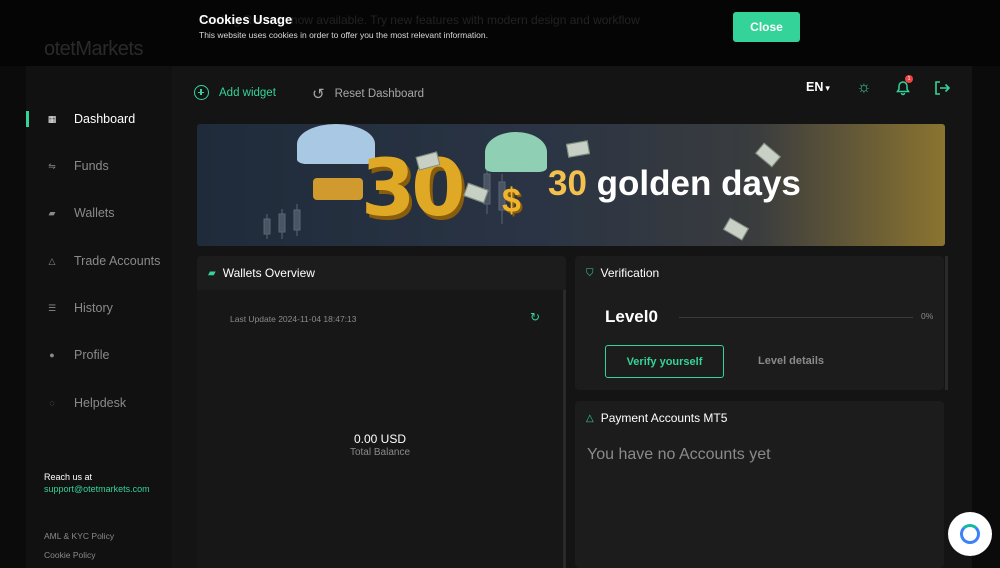 Image resolution: width=1000 pixels, height=568 pixels. I want to click on language-selector: EN ▾, so click(818, 87).